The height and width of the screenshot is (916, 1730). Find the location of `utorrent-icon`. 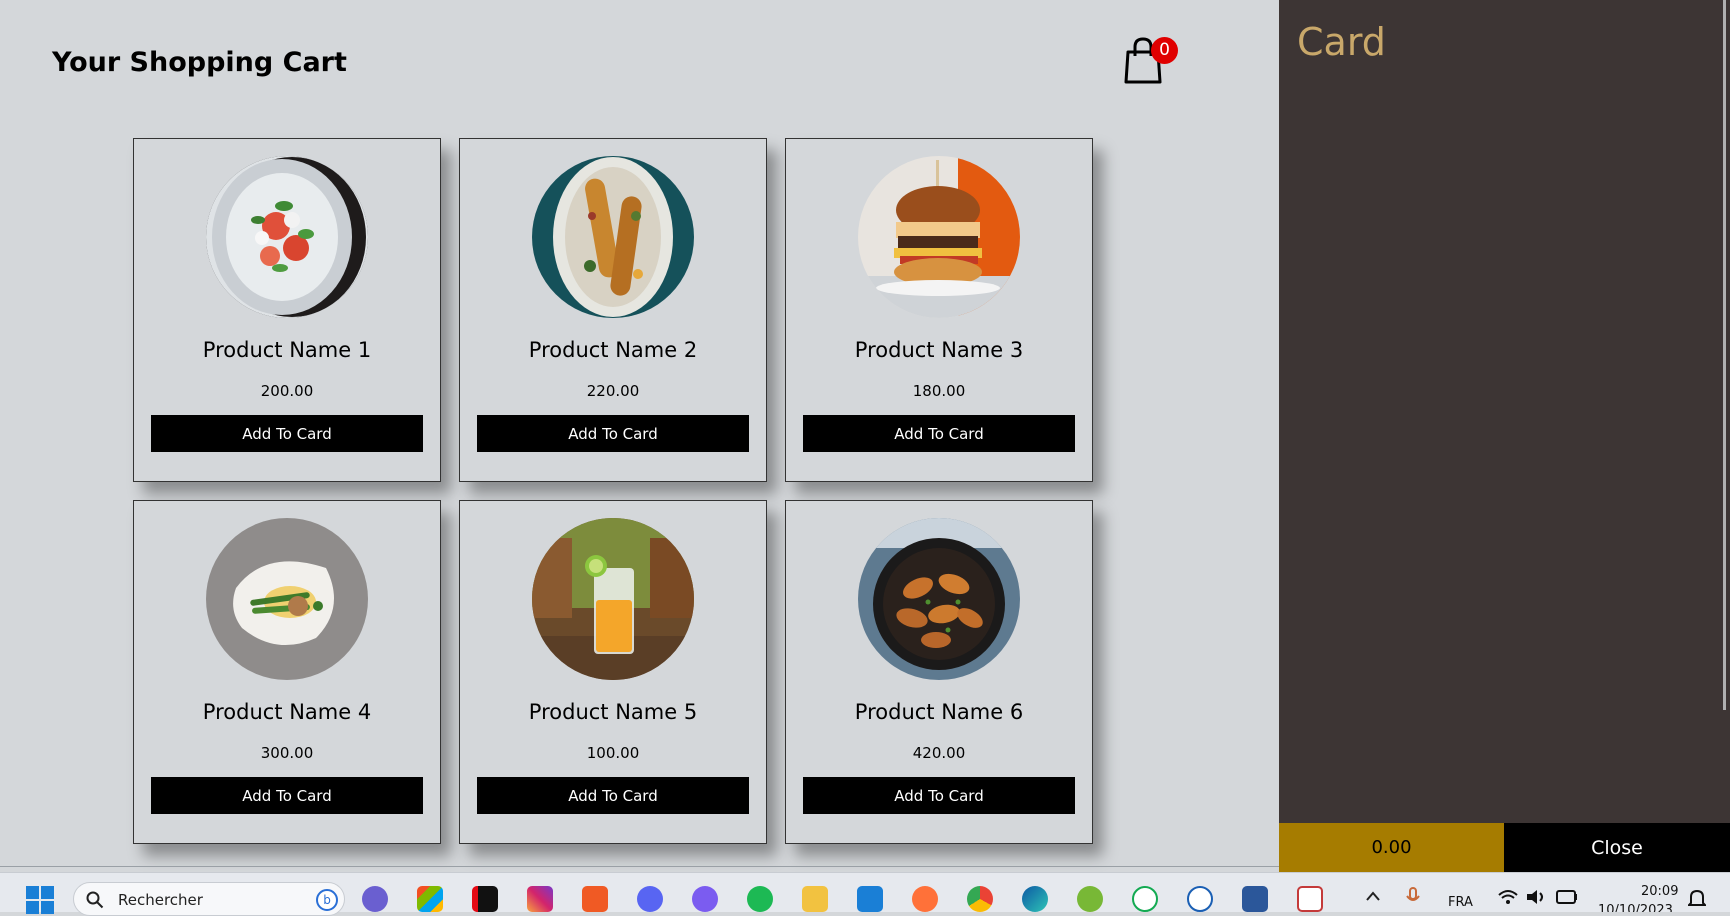

utorrent-icon is located at coordinates (1090, 899).